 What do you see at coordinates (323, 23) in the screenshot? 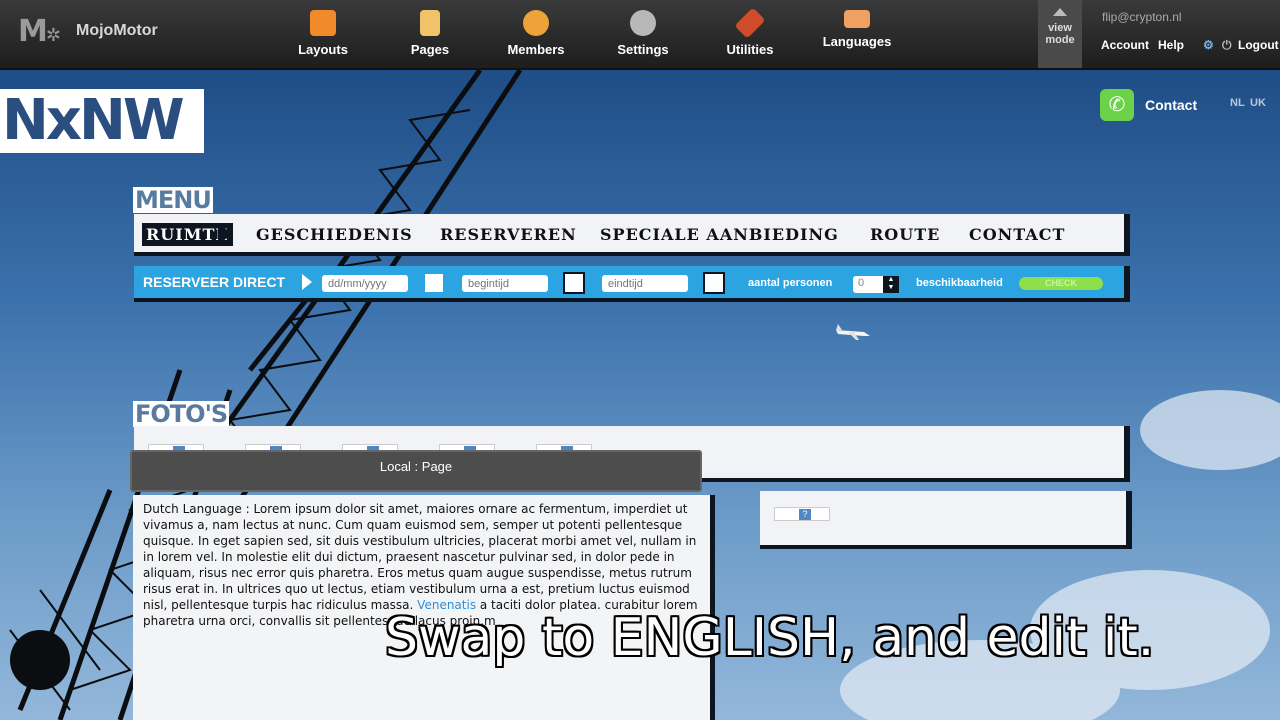
I see `layouts-icon` at bounding box center [323, 23].